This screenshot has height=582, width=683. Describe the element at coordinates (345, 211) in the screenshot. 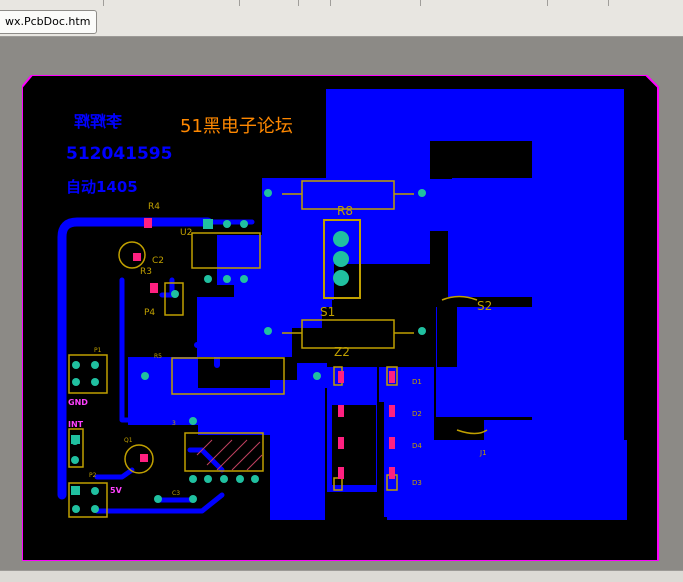

I see `label-r8: R8` at that location.